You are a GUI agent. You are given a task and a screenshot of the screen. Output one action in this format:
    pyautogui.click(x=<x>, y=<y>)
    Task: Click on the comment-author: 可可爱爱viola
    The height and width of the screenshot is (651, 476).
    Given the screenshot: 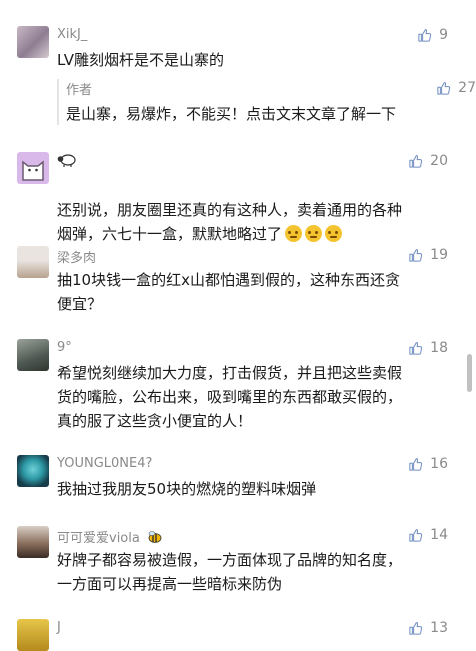 What is the action you would take?
    pyautogui.click(x=110, y=536)
    